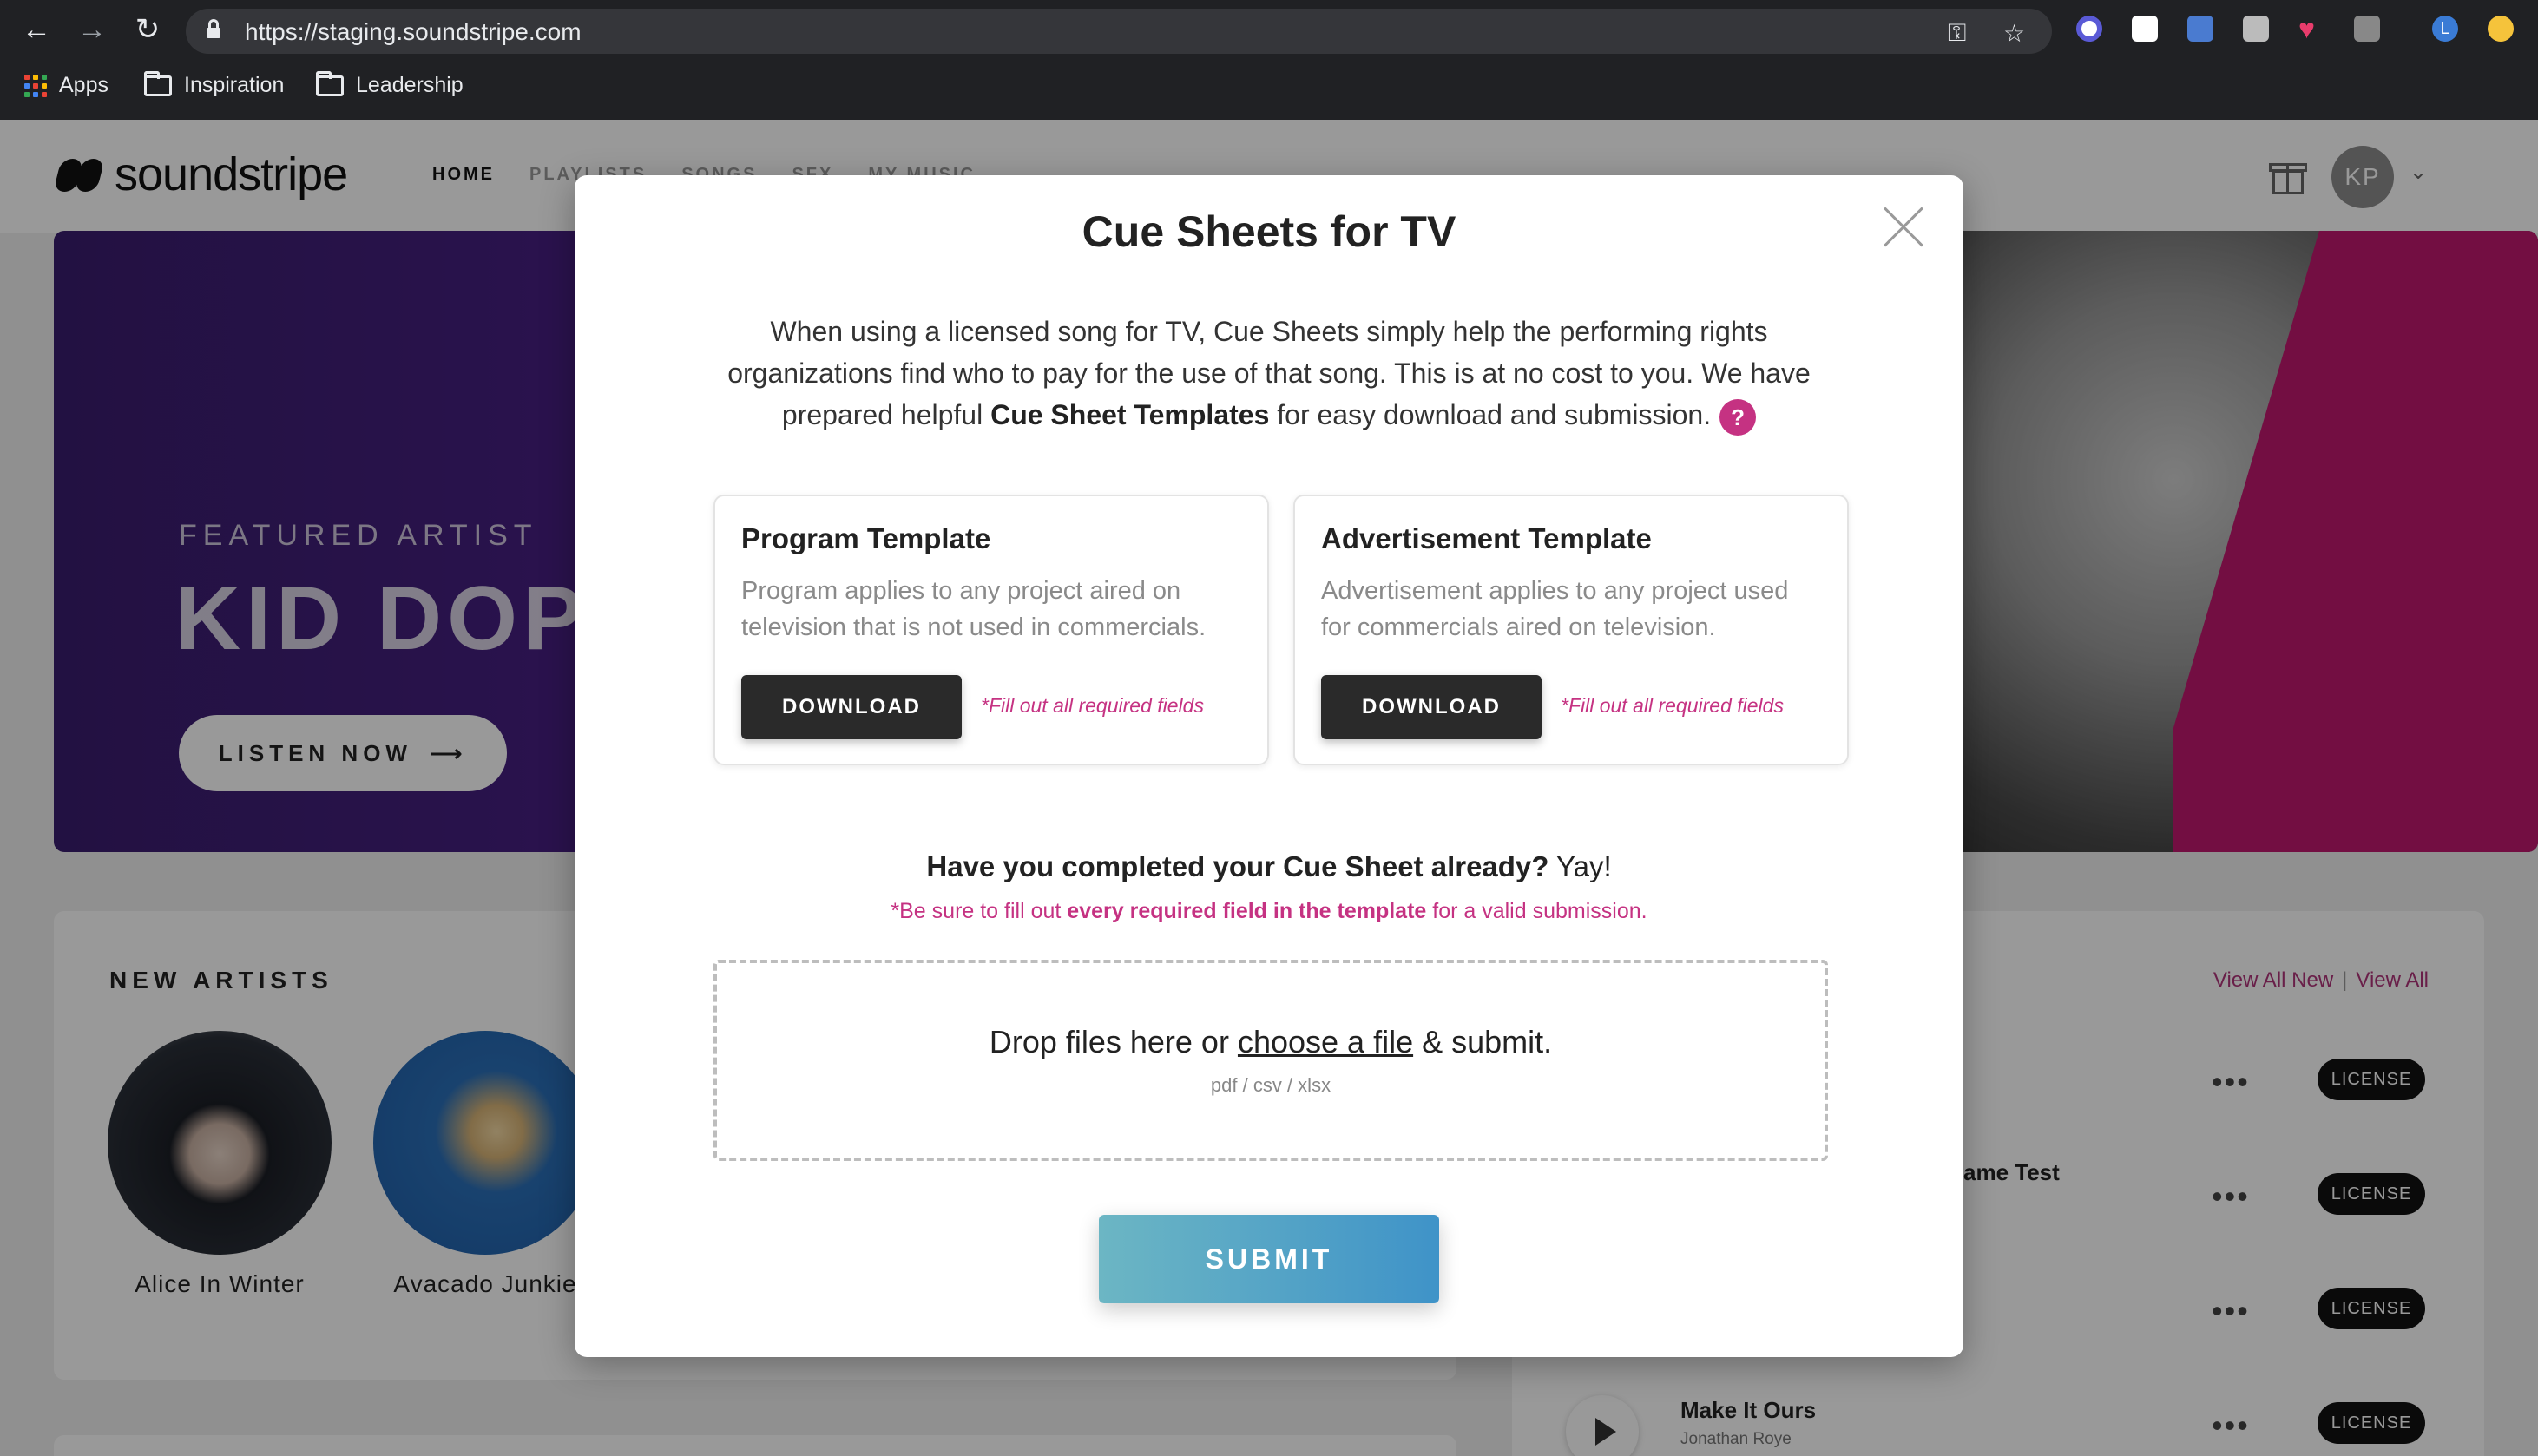 Image resolution: width=2538 pixels, height=1456 pixels. Describe the element at coordinates (92, 29) in the screenshot. I see `forward-icon: →` at that location.